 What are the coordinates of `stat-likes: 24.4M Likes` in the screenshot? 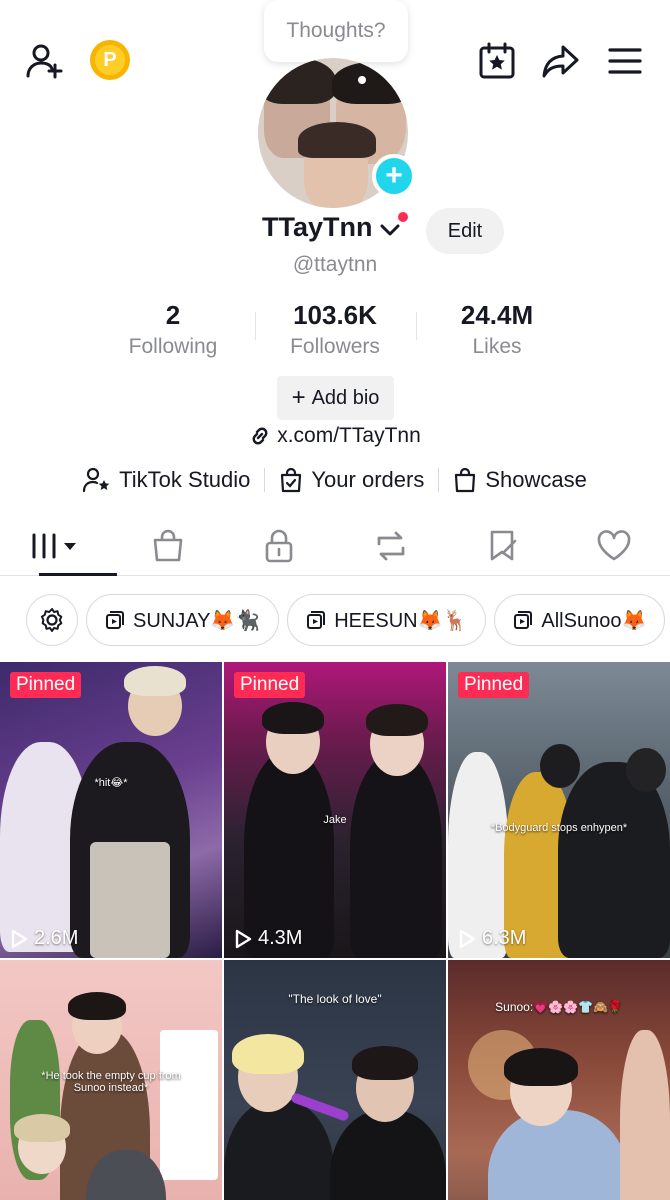 It's located at (497, 329).